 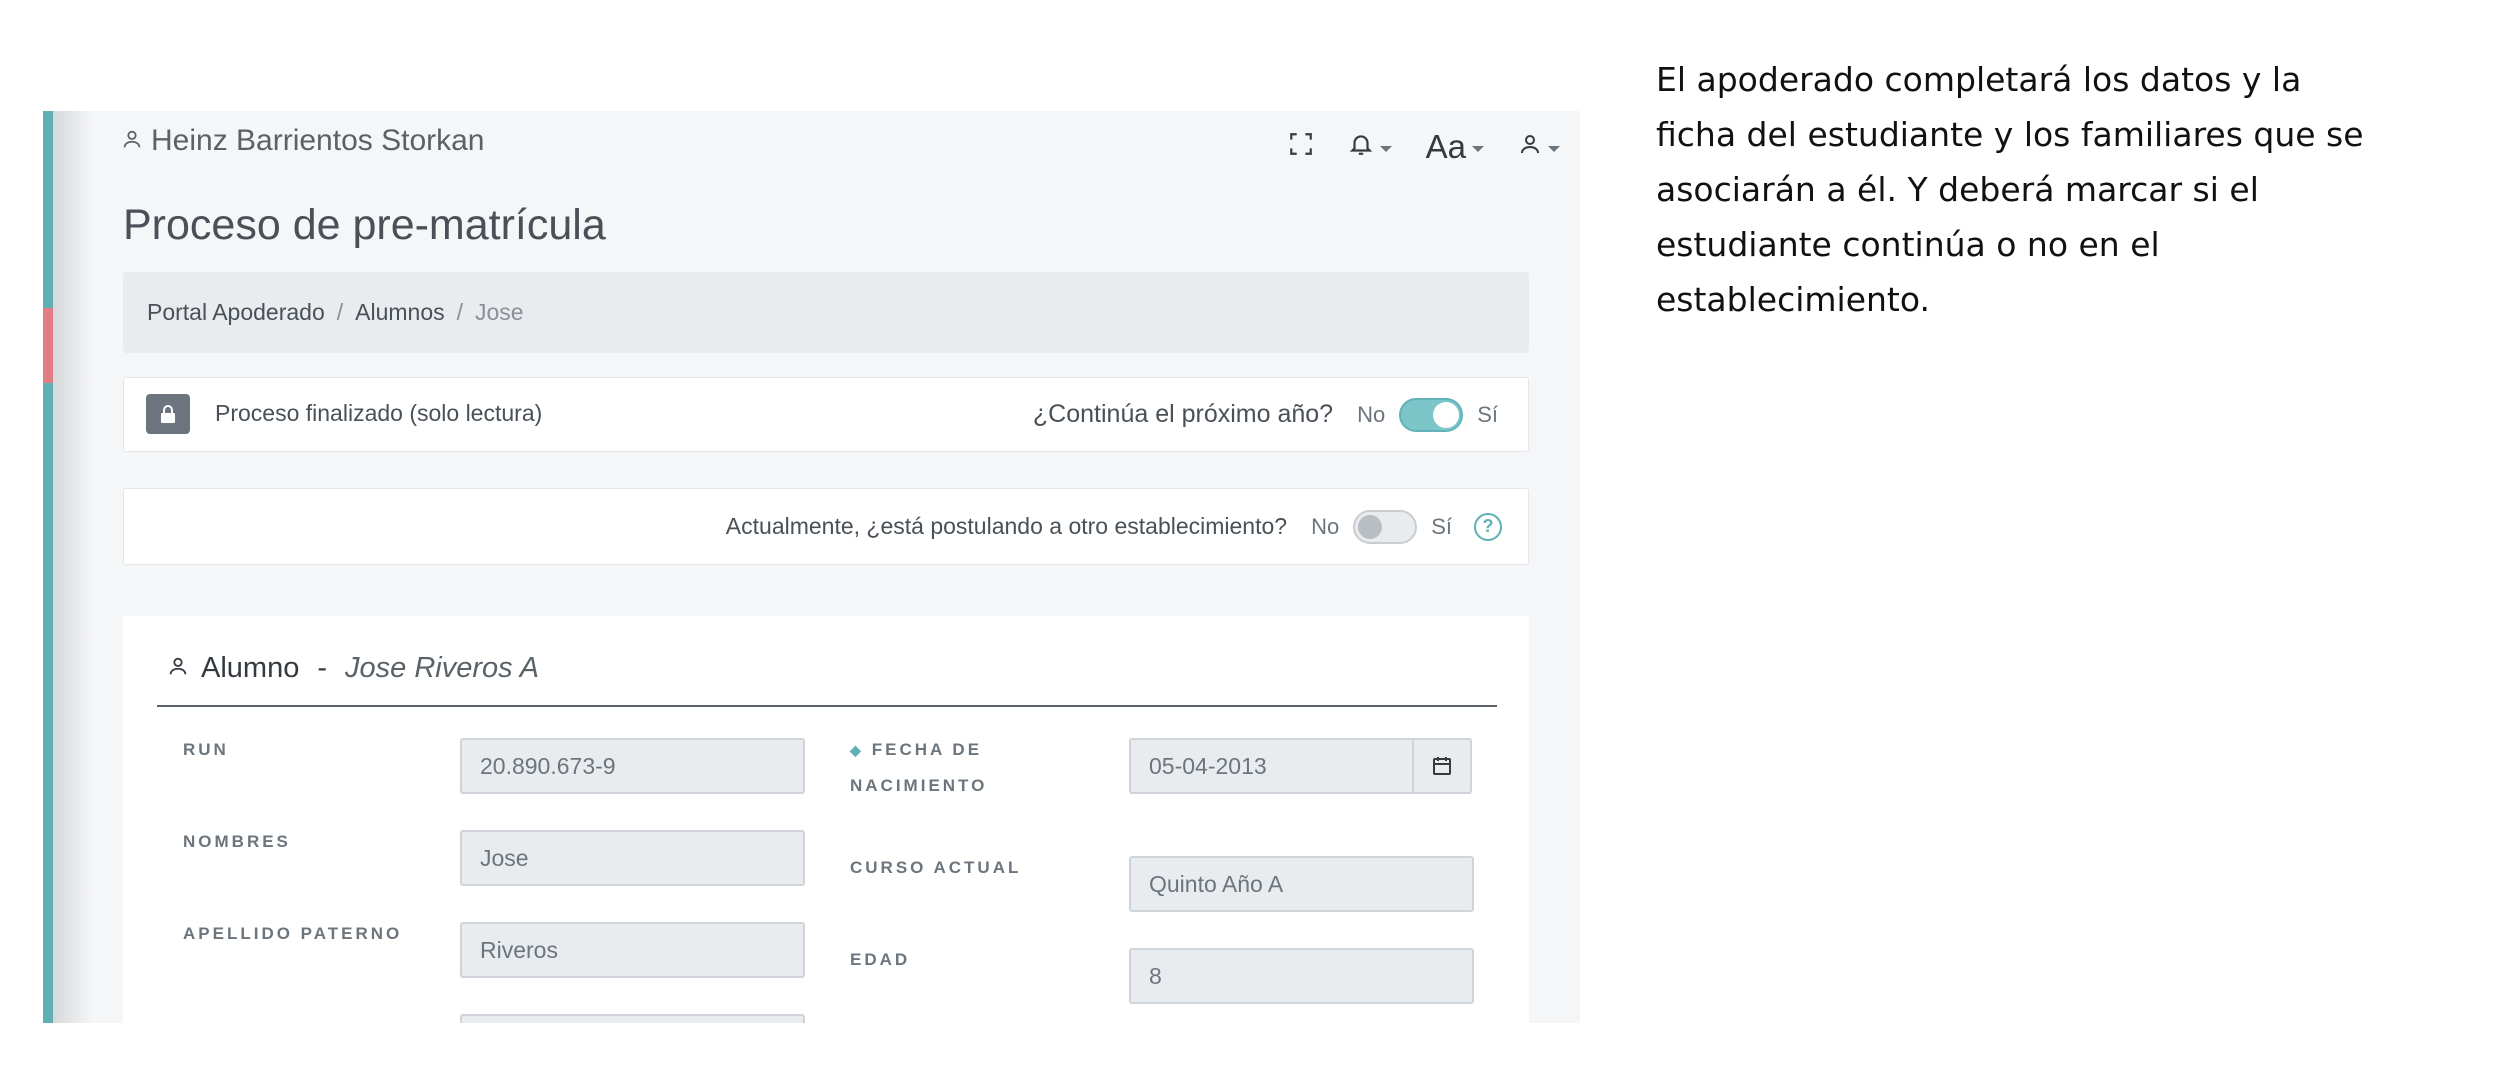 I want to click on font-size-menu: Aa, so click(x=1455, y=147).